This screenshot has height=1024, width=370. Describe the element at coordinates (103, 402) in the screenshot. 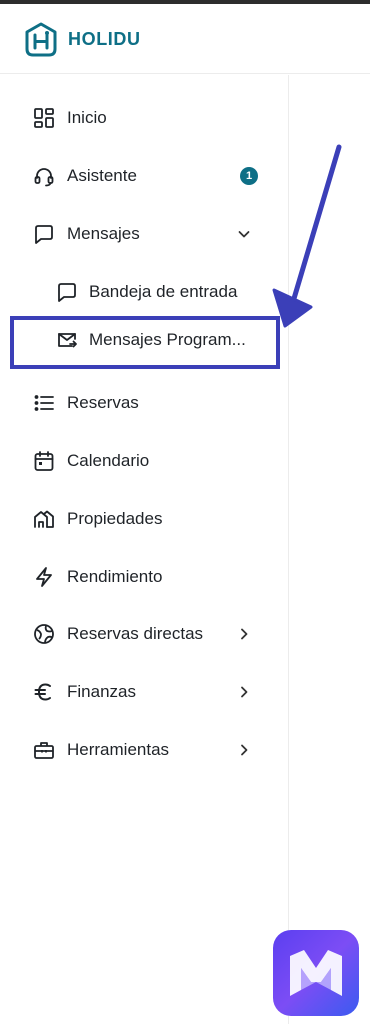

I see `sidebar-item-label: Reservas` at that location.